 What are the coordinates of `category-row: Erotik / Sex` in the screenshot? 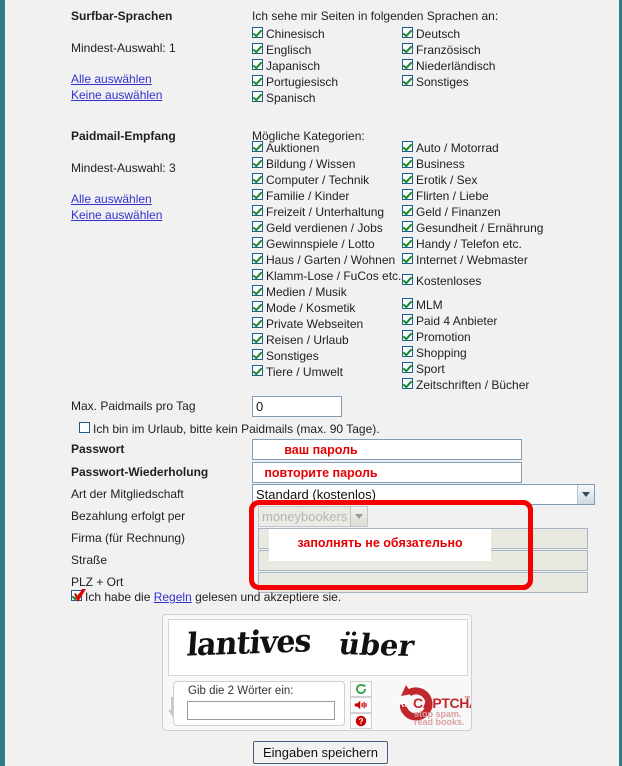 It's located at (502, 180).